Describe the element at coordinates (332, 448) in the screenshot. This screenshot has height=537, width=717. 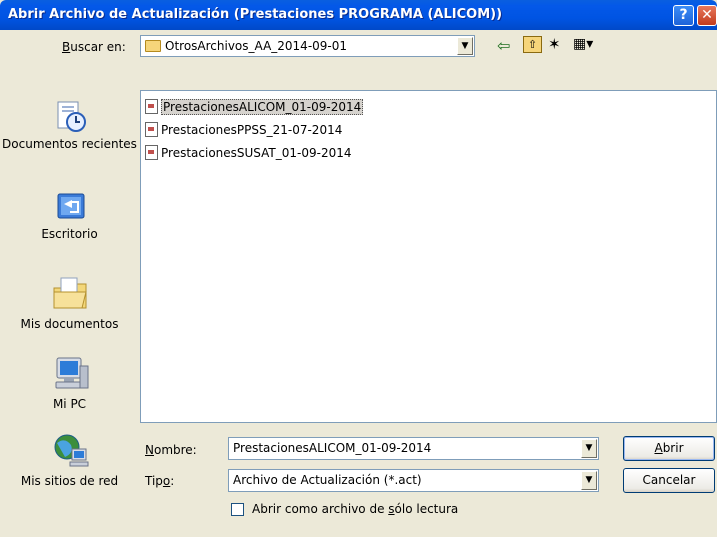
I see `filename-value: PrestacionesALICOM_01-09-2014` at that location.